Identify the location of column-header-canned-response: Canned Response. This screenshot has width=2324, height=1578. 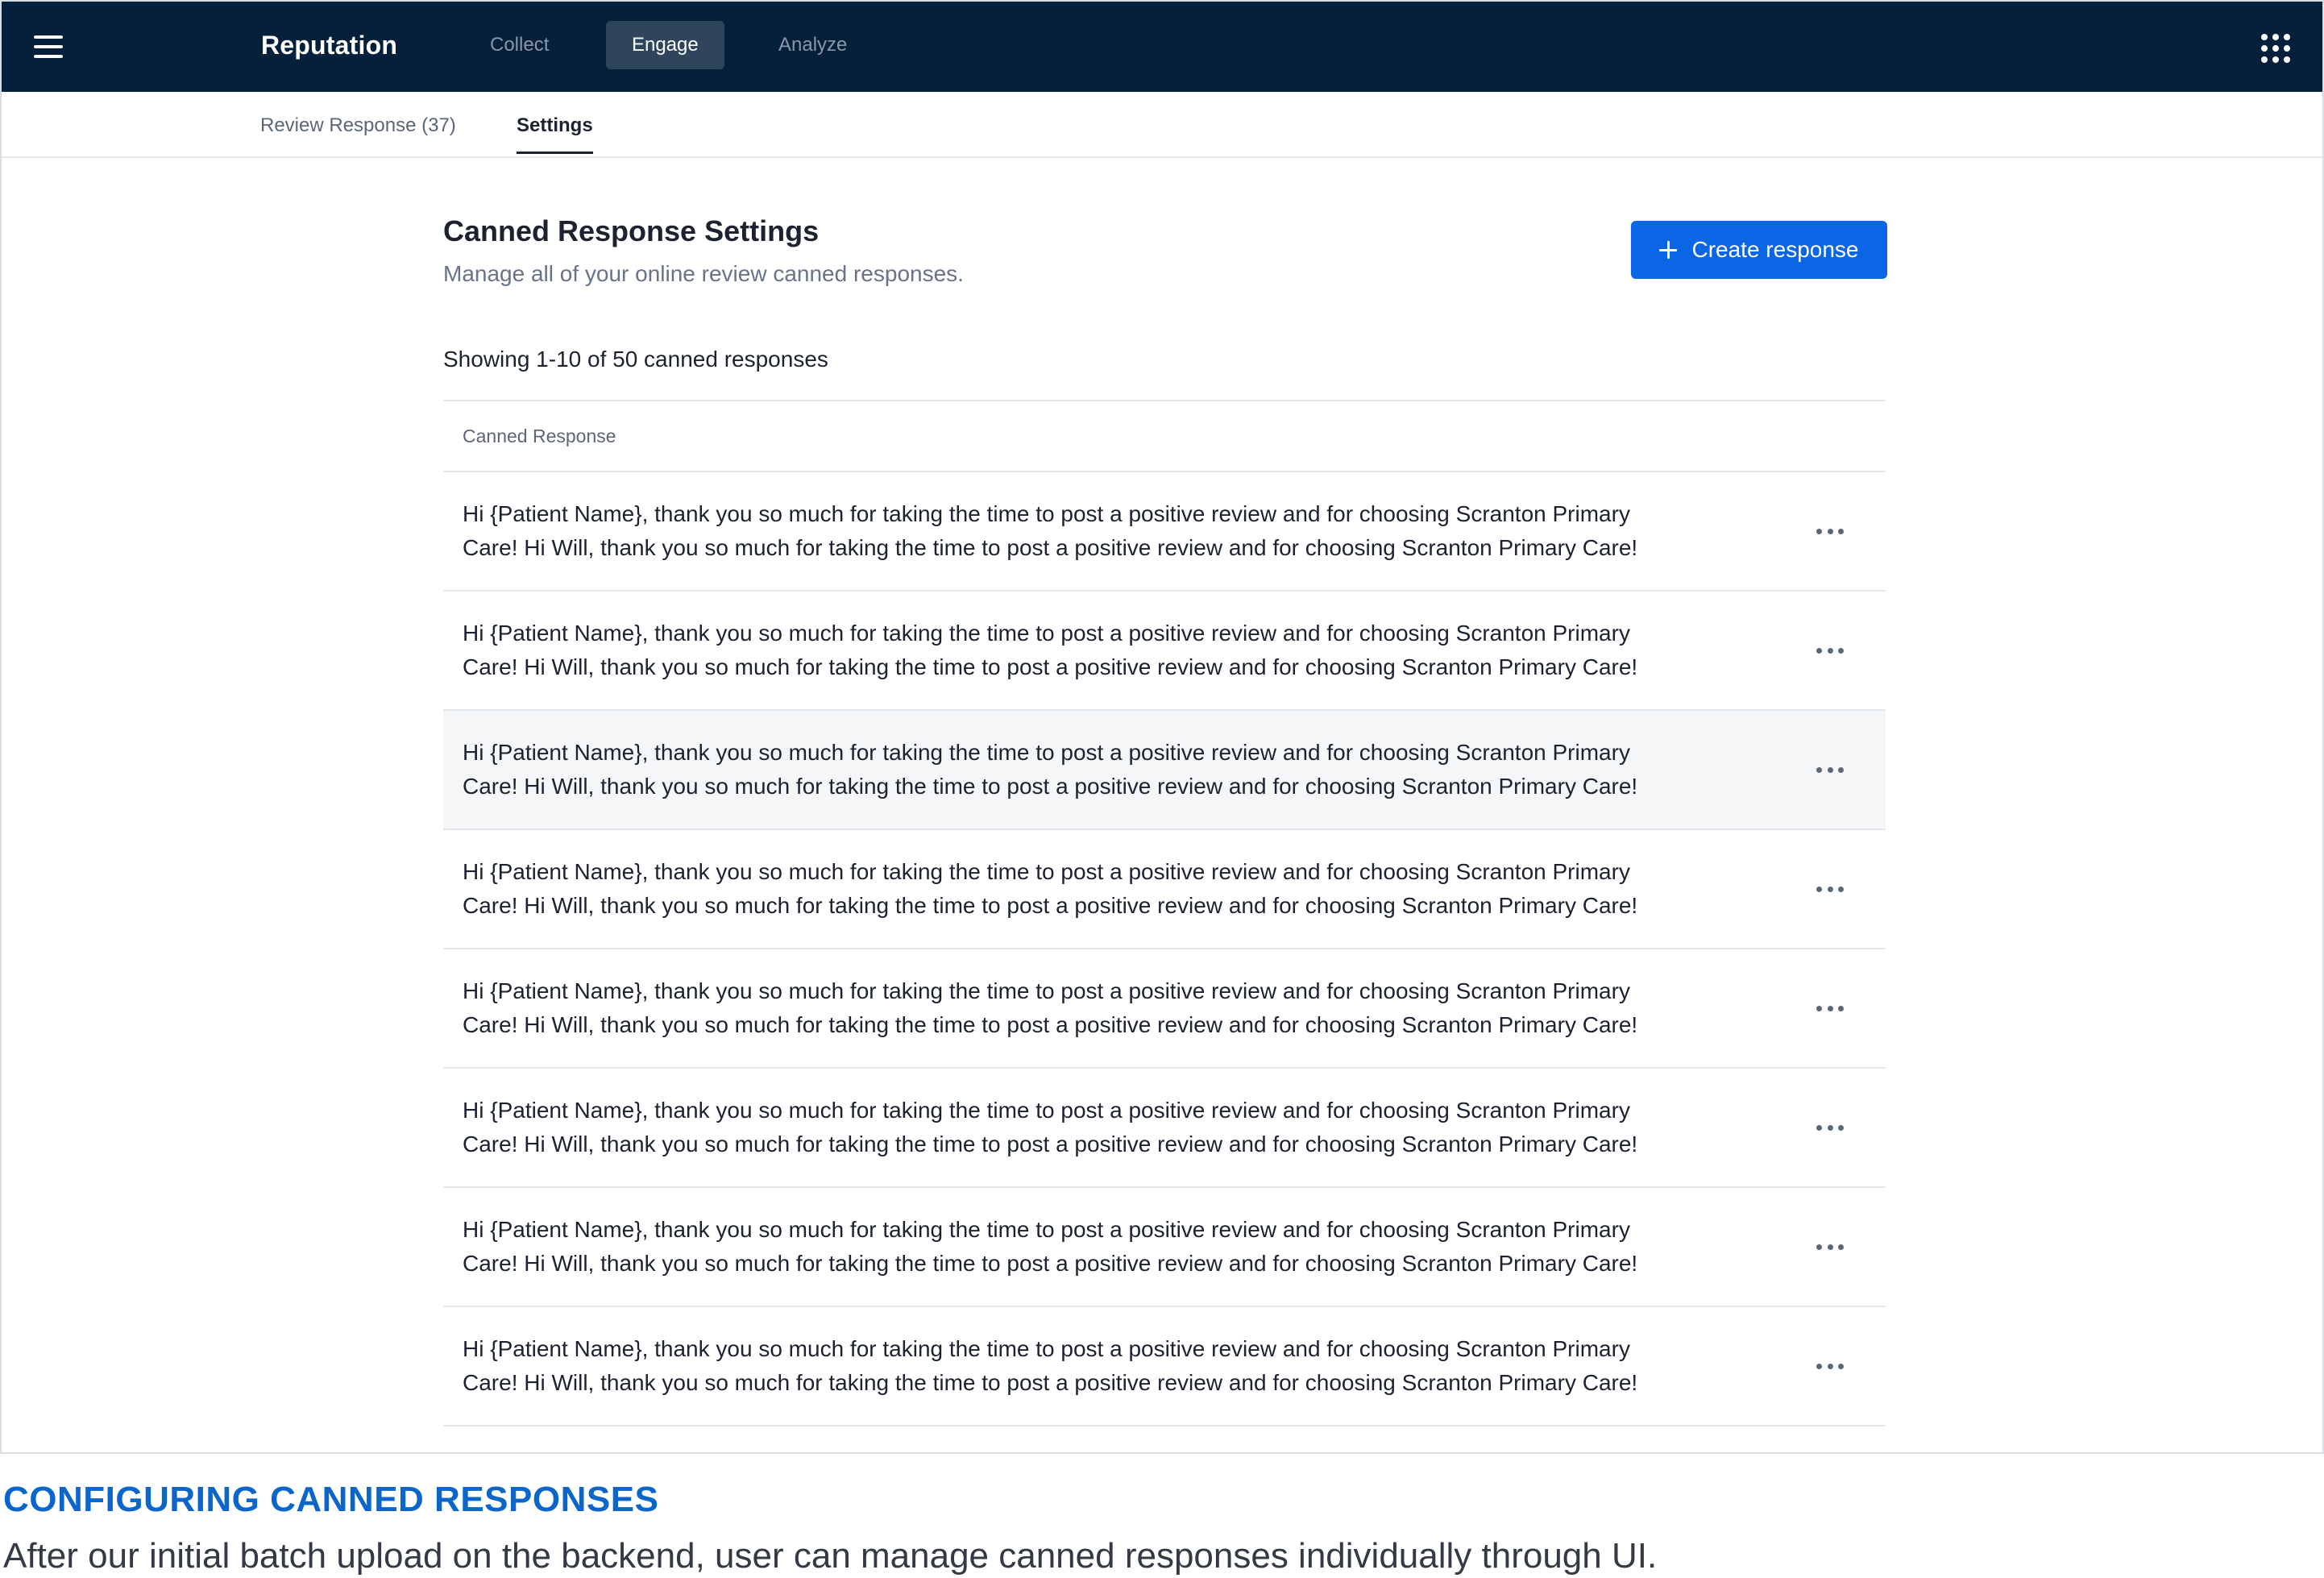
(540, 435).